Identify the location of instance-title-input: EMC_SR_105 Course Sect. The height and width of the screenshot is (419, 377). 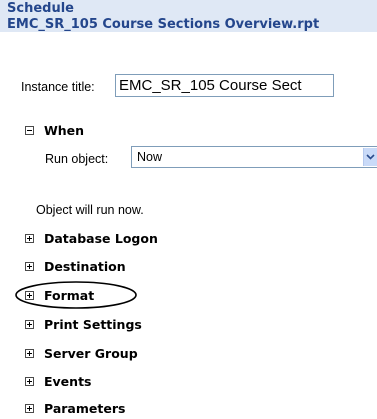
(224, 85).